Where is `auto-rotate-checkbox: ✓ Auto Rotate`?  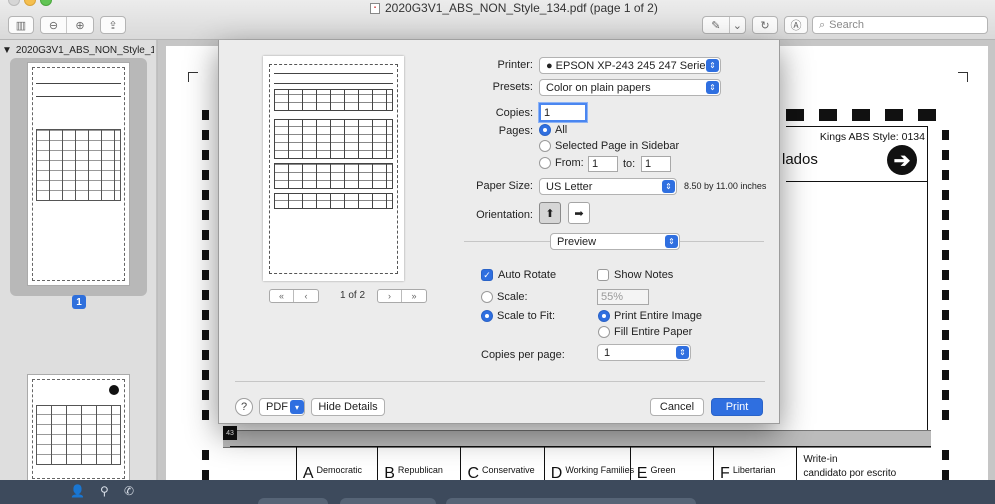 auto-rotate-checkbox: ✓ Auto Rotate is located at coordinates (518, 275).